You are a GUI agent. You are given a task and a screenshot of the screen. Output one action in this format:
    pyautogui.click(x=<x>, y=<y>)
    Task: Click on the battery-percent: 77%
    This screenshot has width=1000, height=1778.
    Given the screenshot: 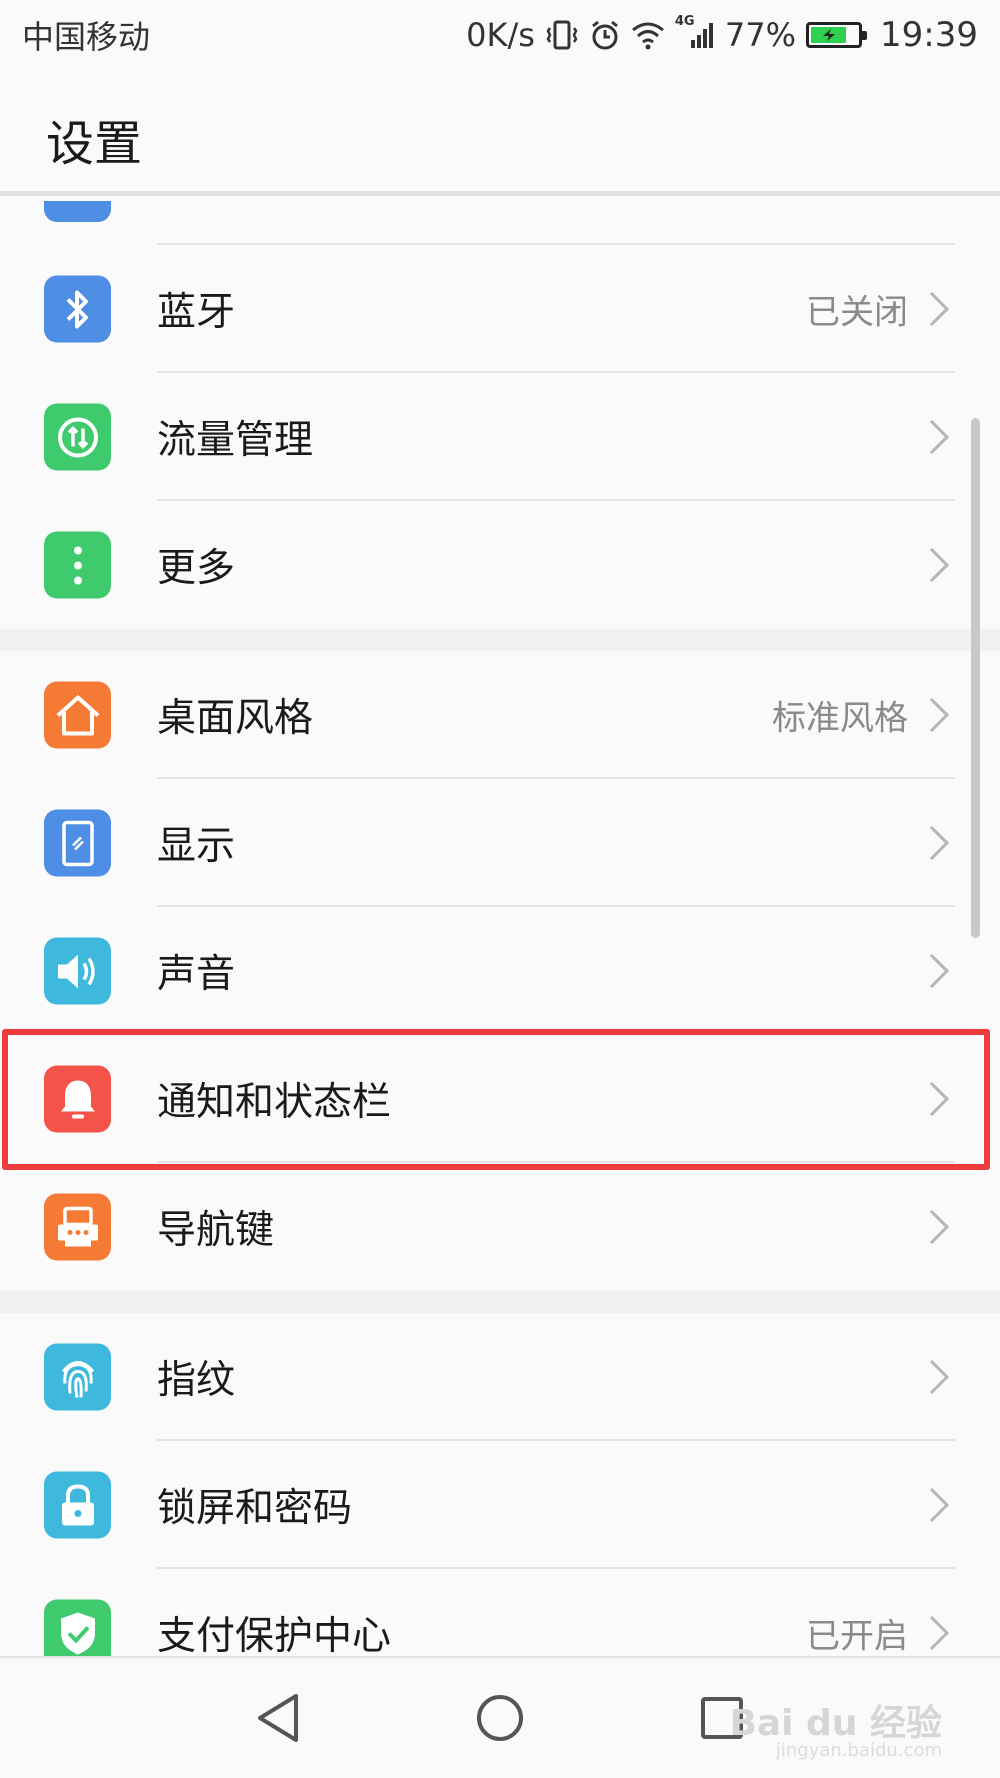 What is the action you would take?
    pyautogui.click(x=760, y=35)
    